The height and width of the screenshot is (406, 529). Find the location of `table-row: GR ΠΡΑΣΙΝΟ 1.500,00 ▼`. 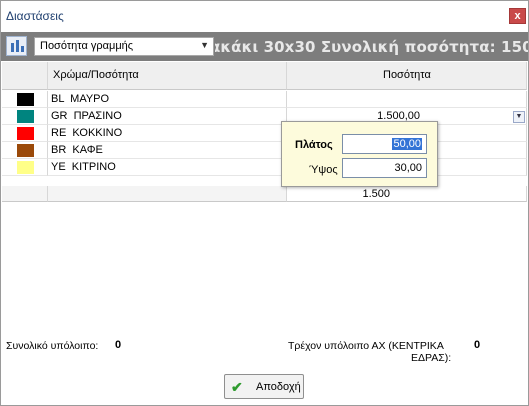

table-row: GR ΠΡΑΣΙΝΟ 1.500,00 ▼ is located at coordinates (264, 116).